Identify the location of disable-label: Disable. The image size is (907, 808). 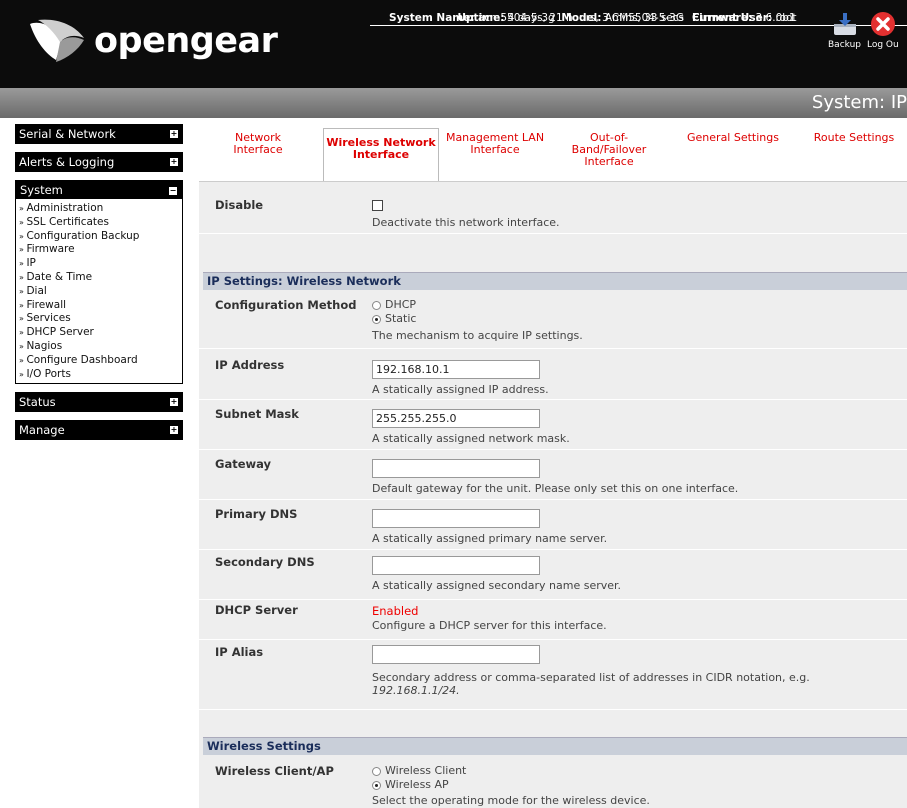
(239, 205).